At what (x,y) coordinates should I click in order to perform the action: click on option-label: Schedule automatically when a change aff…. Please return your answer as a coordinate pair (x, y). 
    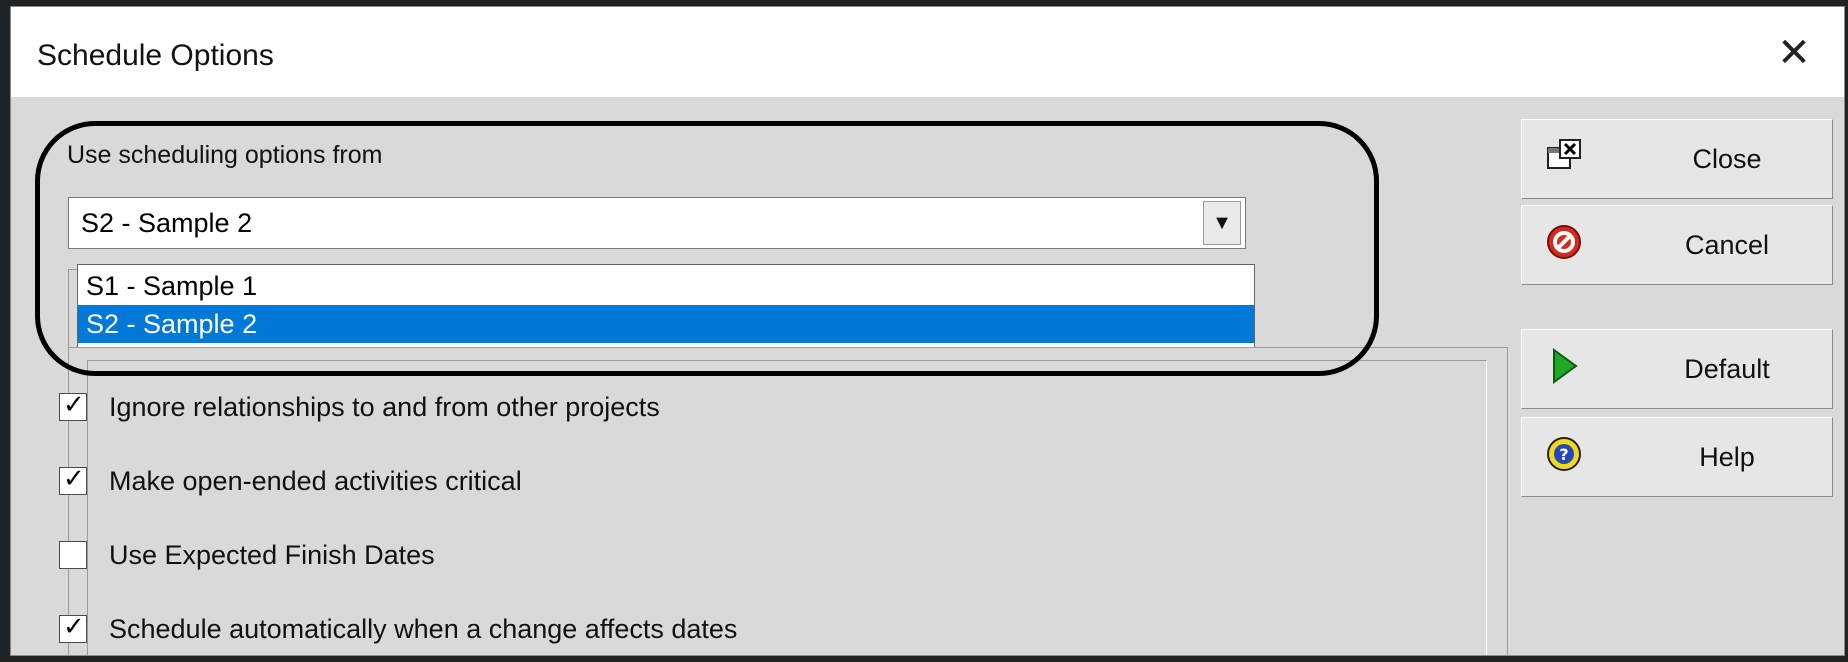
    Looking at the image, I should click on (423, 628).